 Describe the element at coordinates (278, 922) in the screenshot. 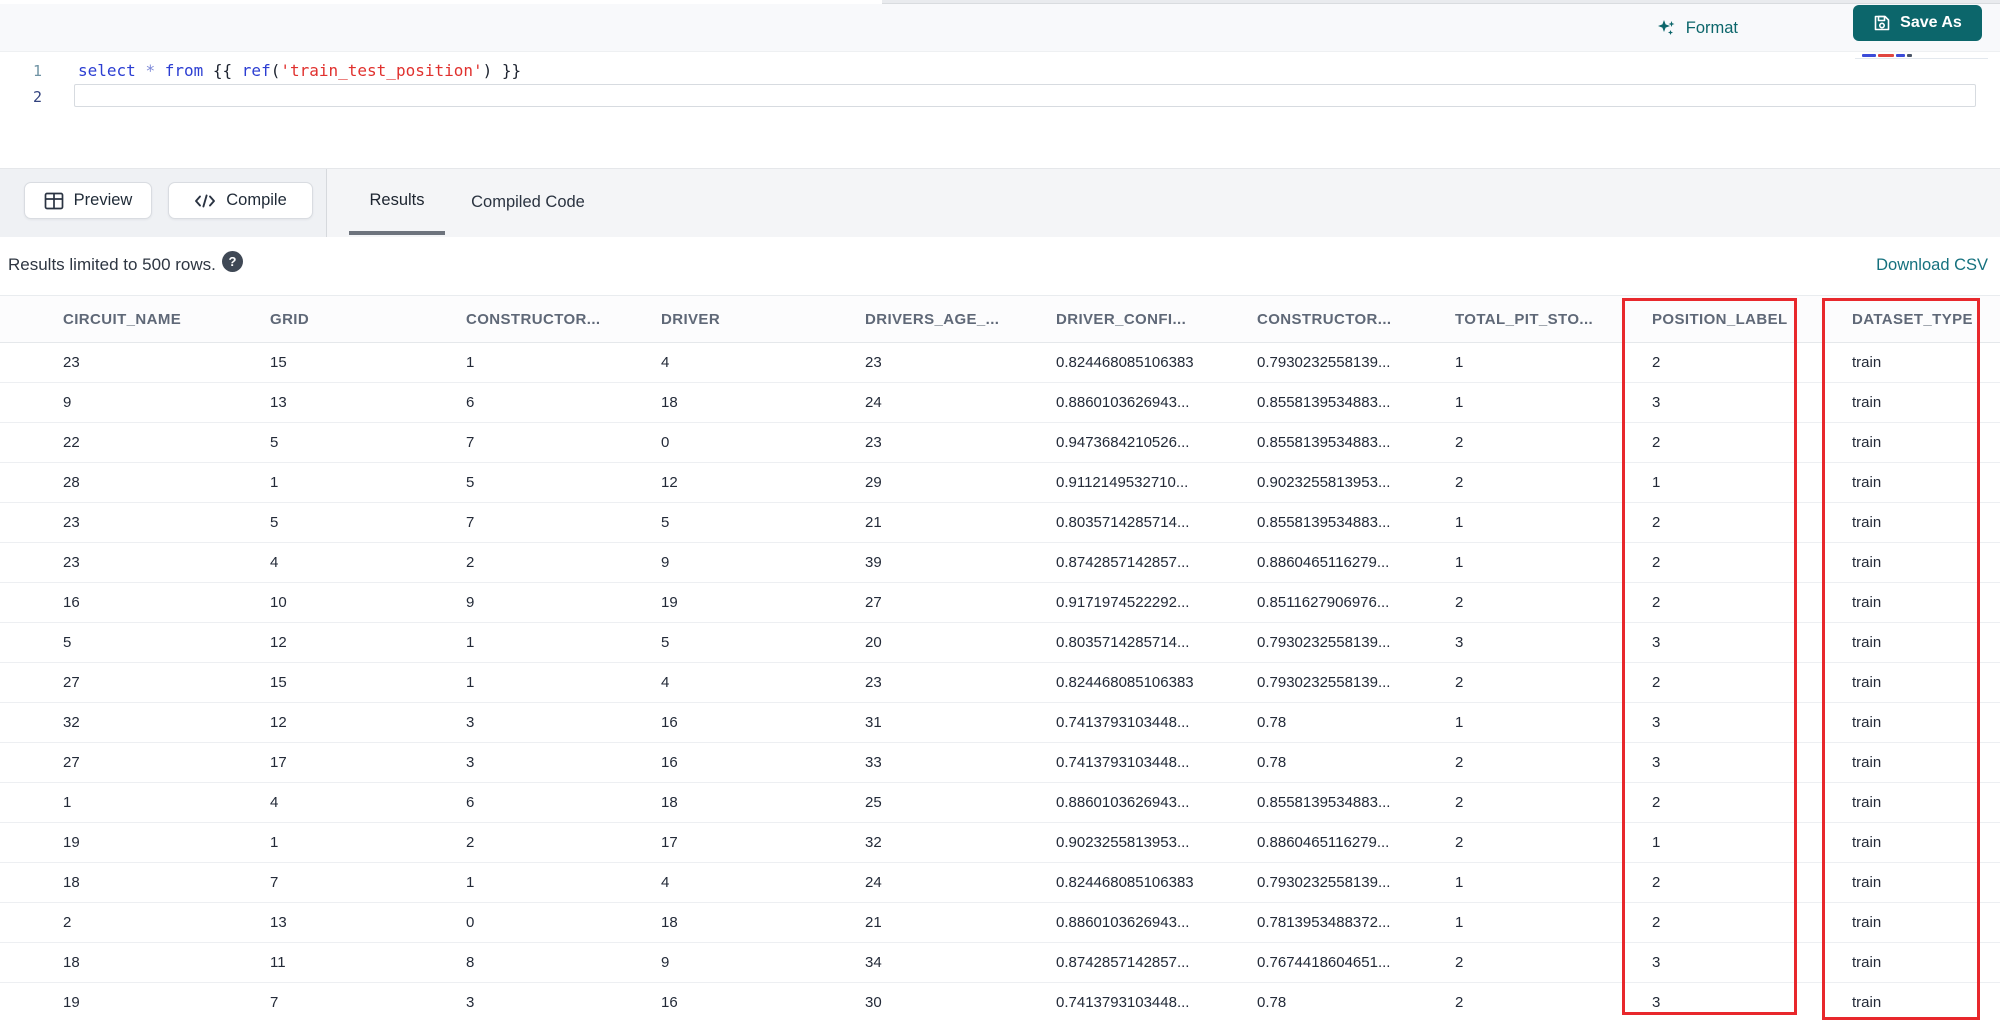

I see `table-cell: 13` at that location.